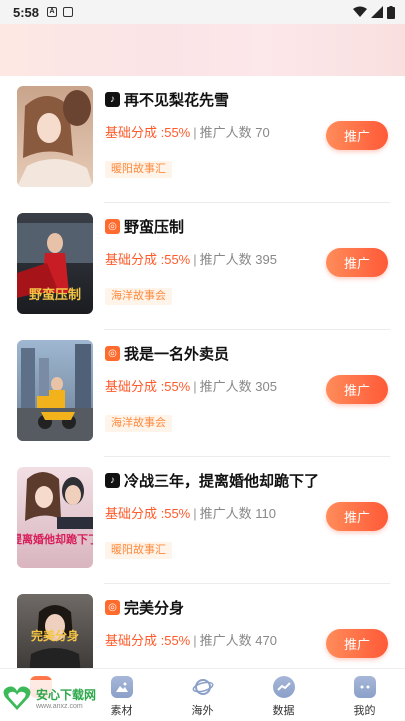 This screenshot has width=405, height=721. What do you see at coordinates (202, 626) in the screenshot?
I see `list-item: 完美分身 ◎ 完美分身 基础分成 :55% | 推广人数 470 推广` at bounding box center [202, 626].